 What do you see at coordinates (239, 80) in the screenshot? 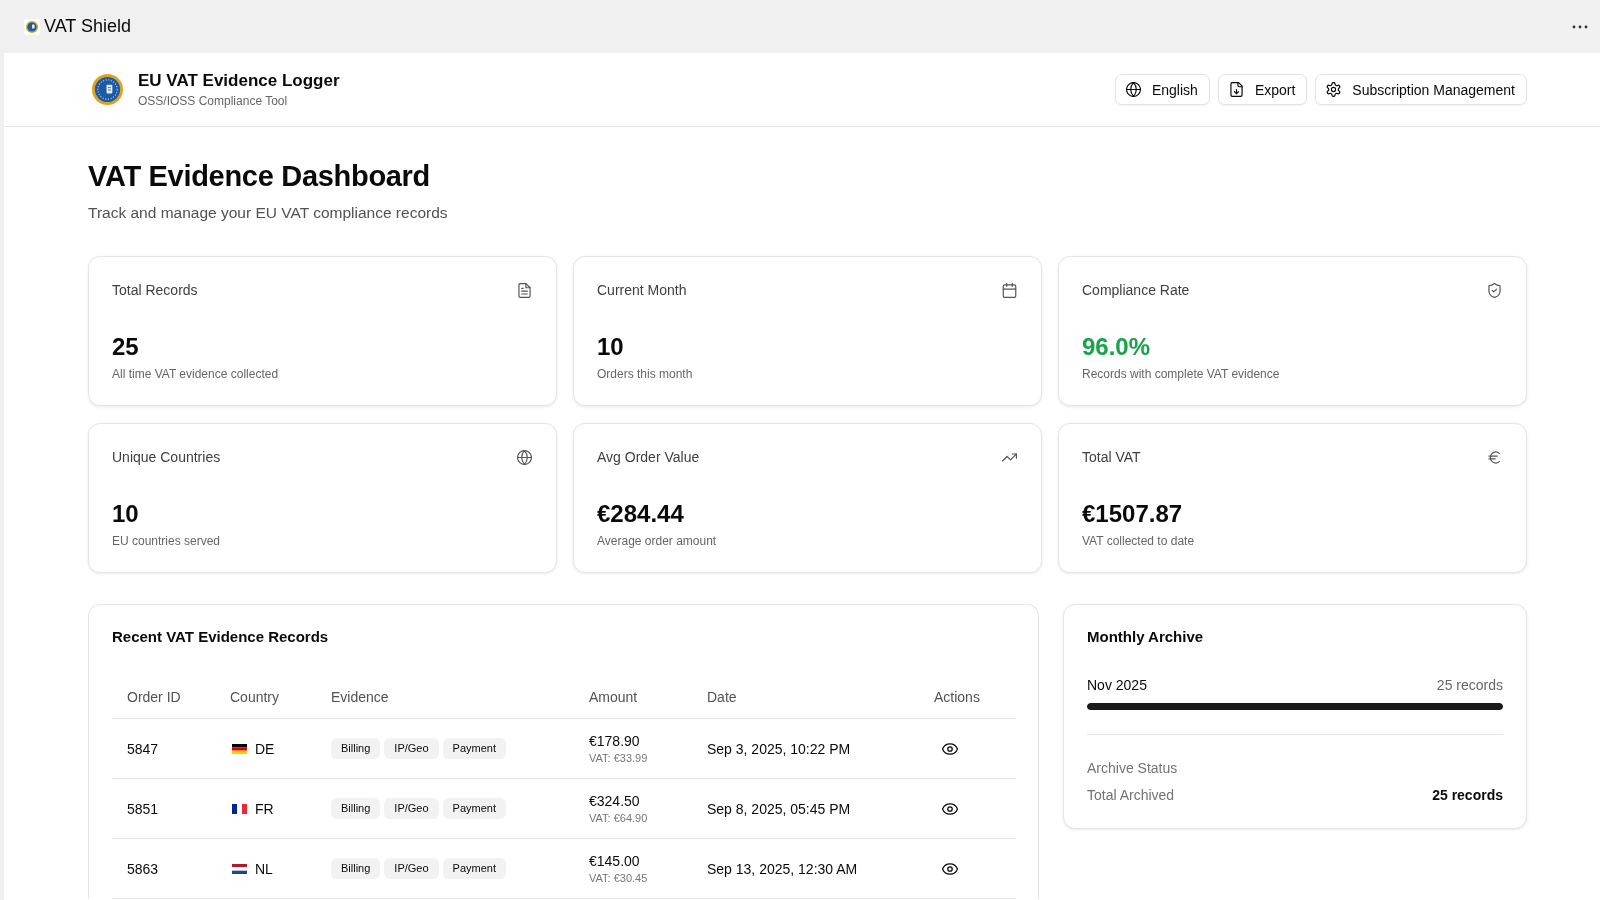
I see `app-heading: EU VAT Evidence Logger` at bounding box center [239, 80].